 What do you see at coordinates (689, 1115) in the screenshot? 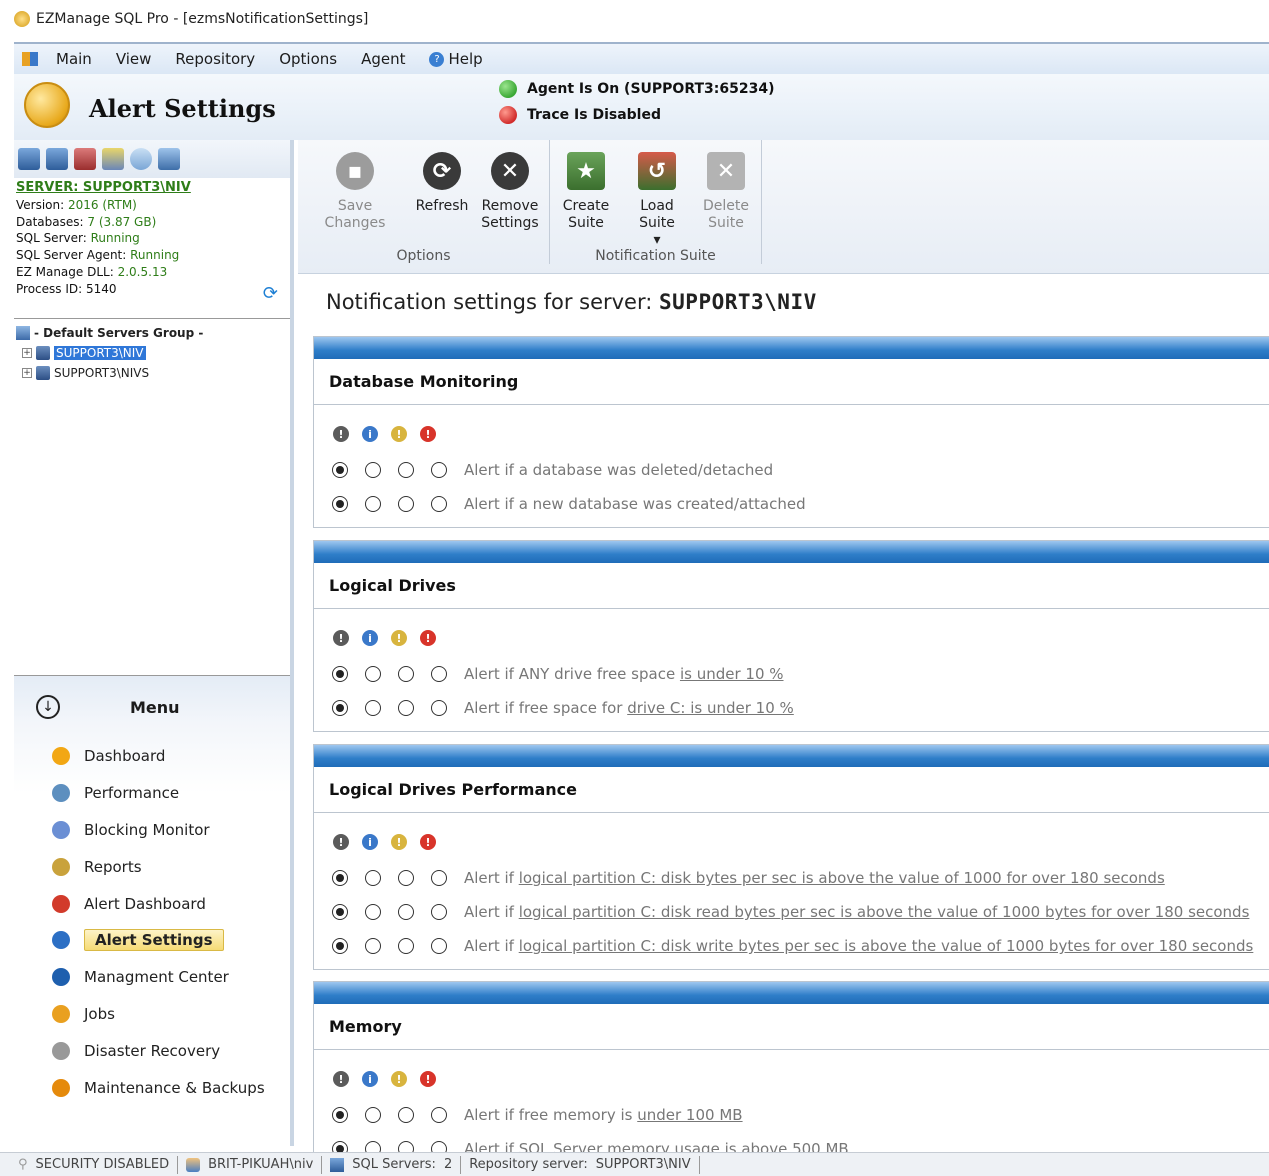
I see `alert-condition-link: under 100 MB` at bounding box center [689, 1115].